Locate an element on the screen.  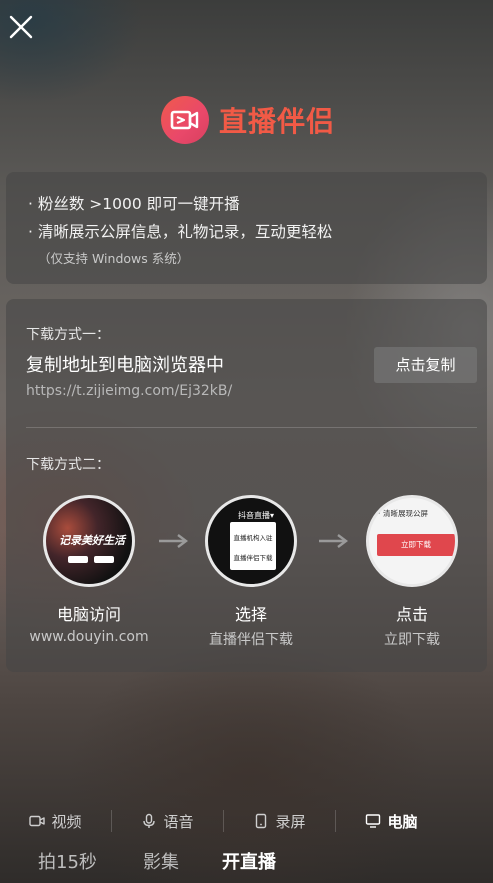
feature-item: · 清晰展示公屏信息，礼物记录，互动更轻松 is located at coordinates (180, 232).